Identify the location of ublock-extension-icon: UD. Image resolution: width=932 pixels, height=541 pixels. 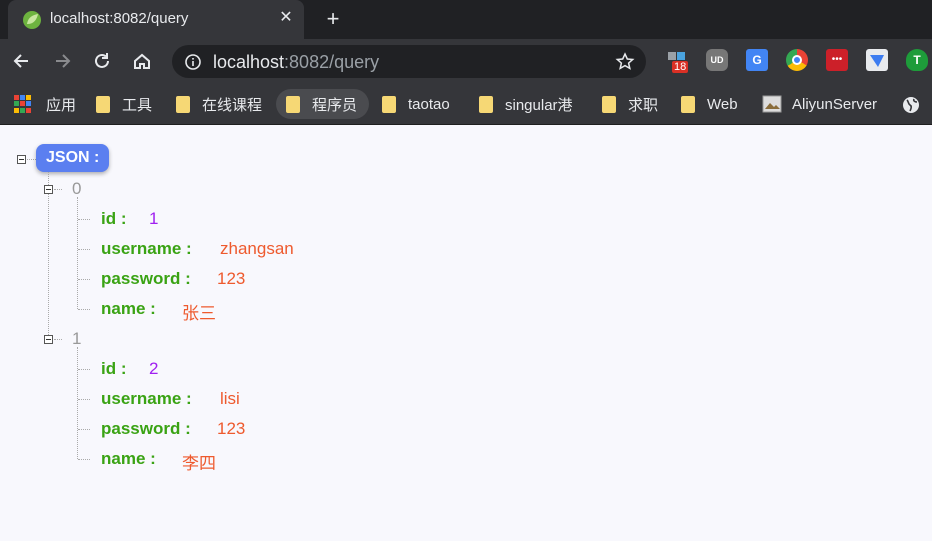
(717, 60).